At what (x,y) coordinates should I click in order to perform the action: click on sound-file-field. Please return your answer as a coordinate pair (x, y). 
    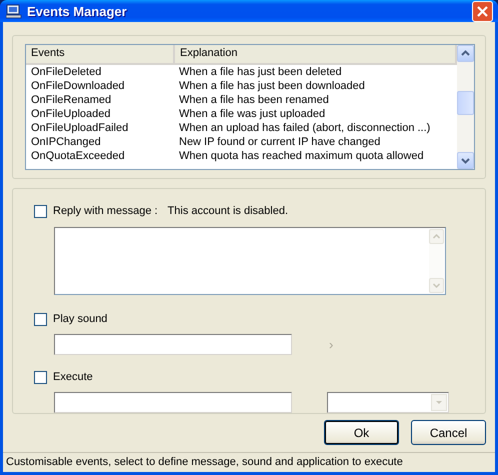
    Looking at the image, I should click on (173, 344).